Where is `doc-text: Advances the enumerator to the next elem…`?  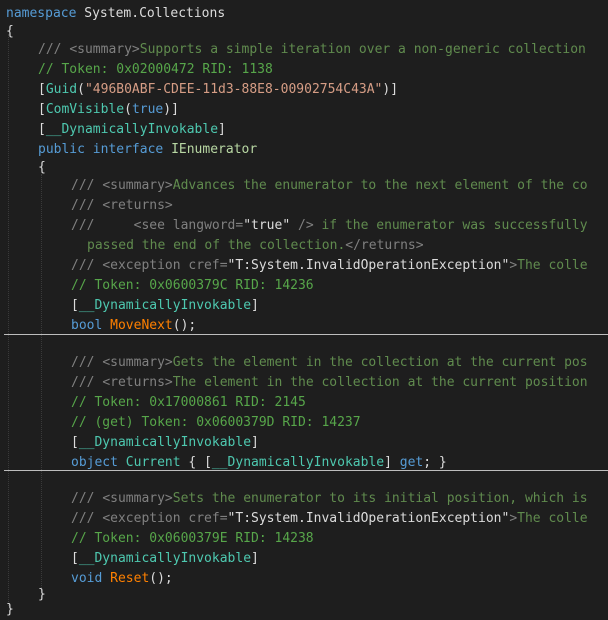
doc-text: Advances the enumerator to the next elem… is located at coordinates (380, 185).